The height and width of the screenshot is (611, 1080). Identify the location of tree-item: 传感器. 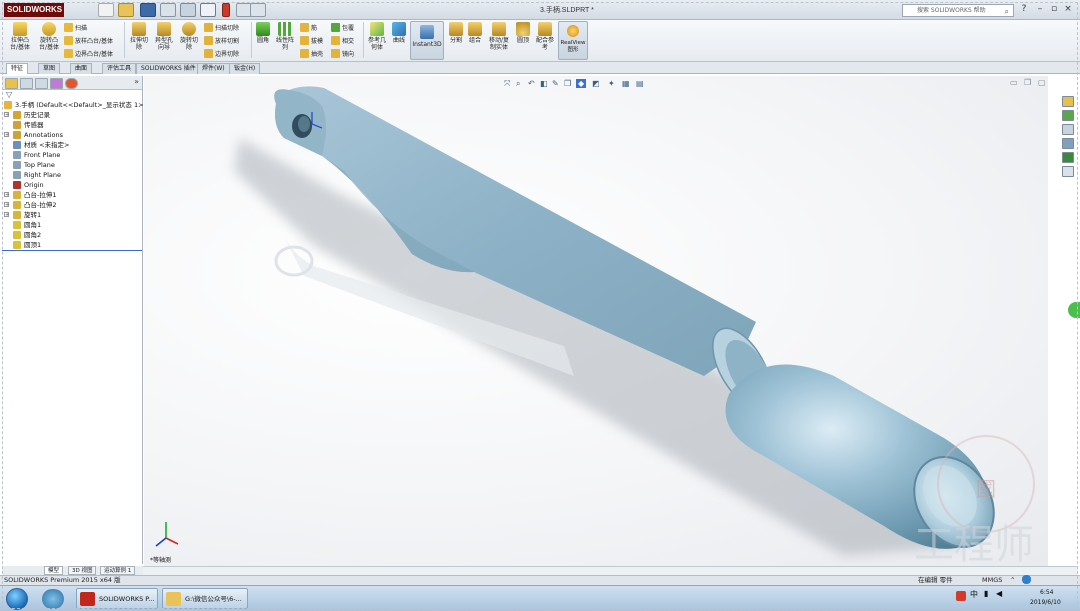
(72, 125).